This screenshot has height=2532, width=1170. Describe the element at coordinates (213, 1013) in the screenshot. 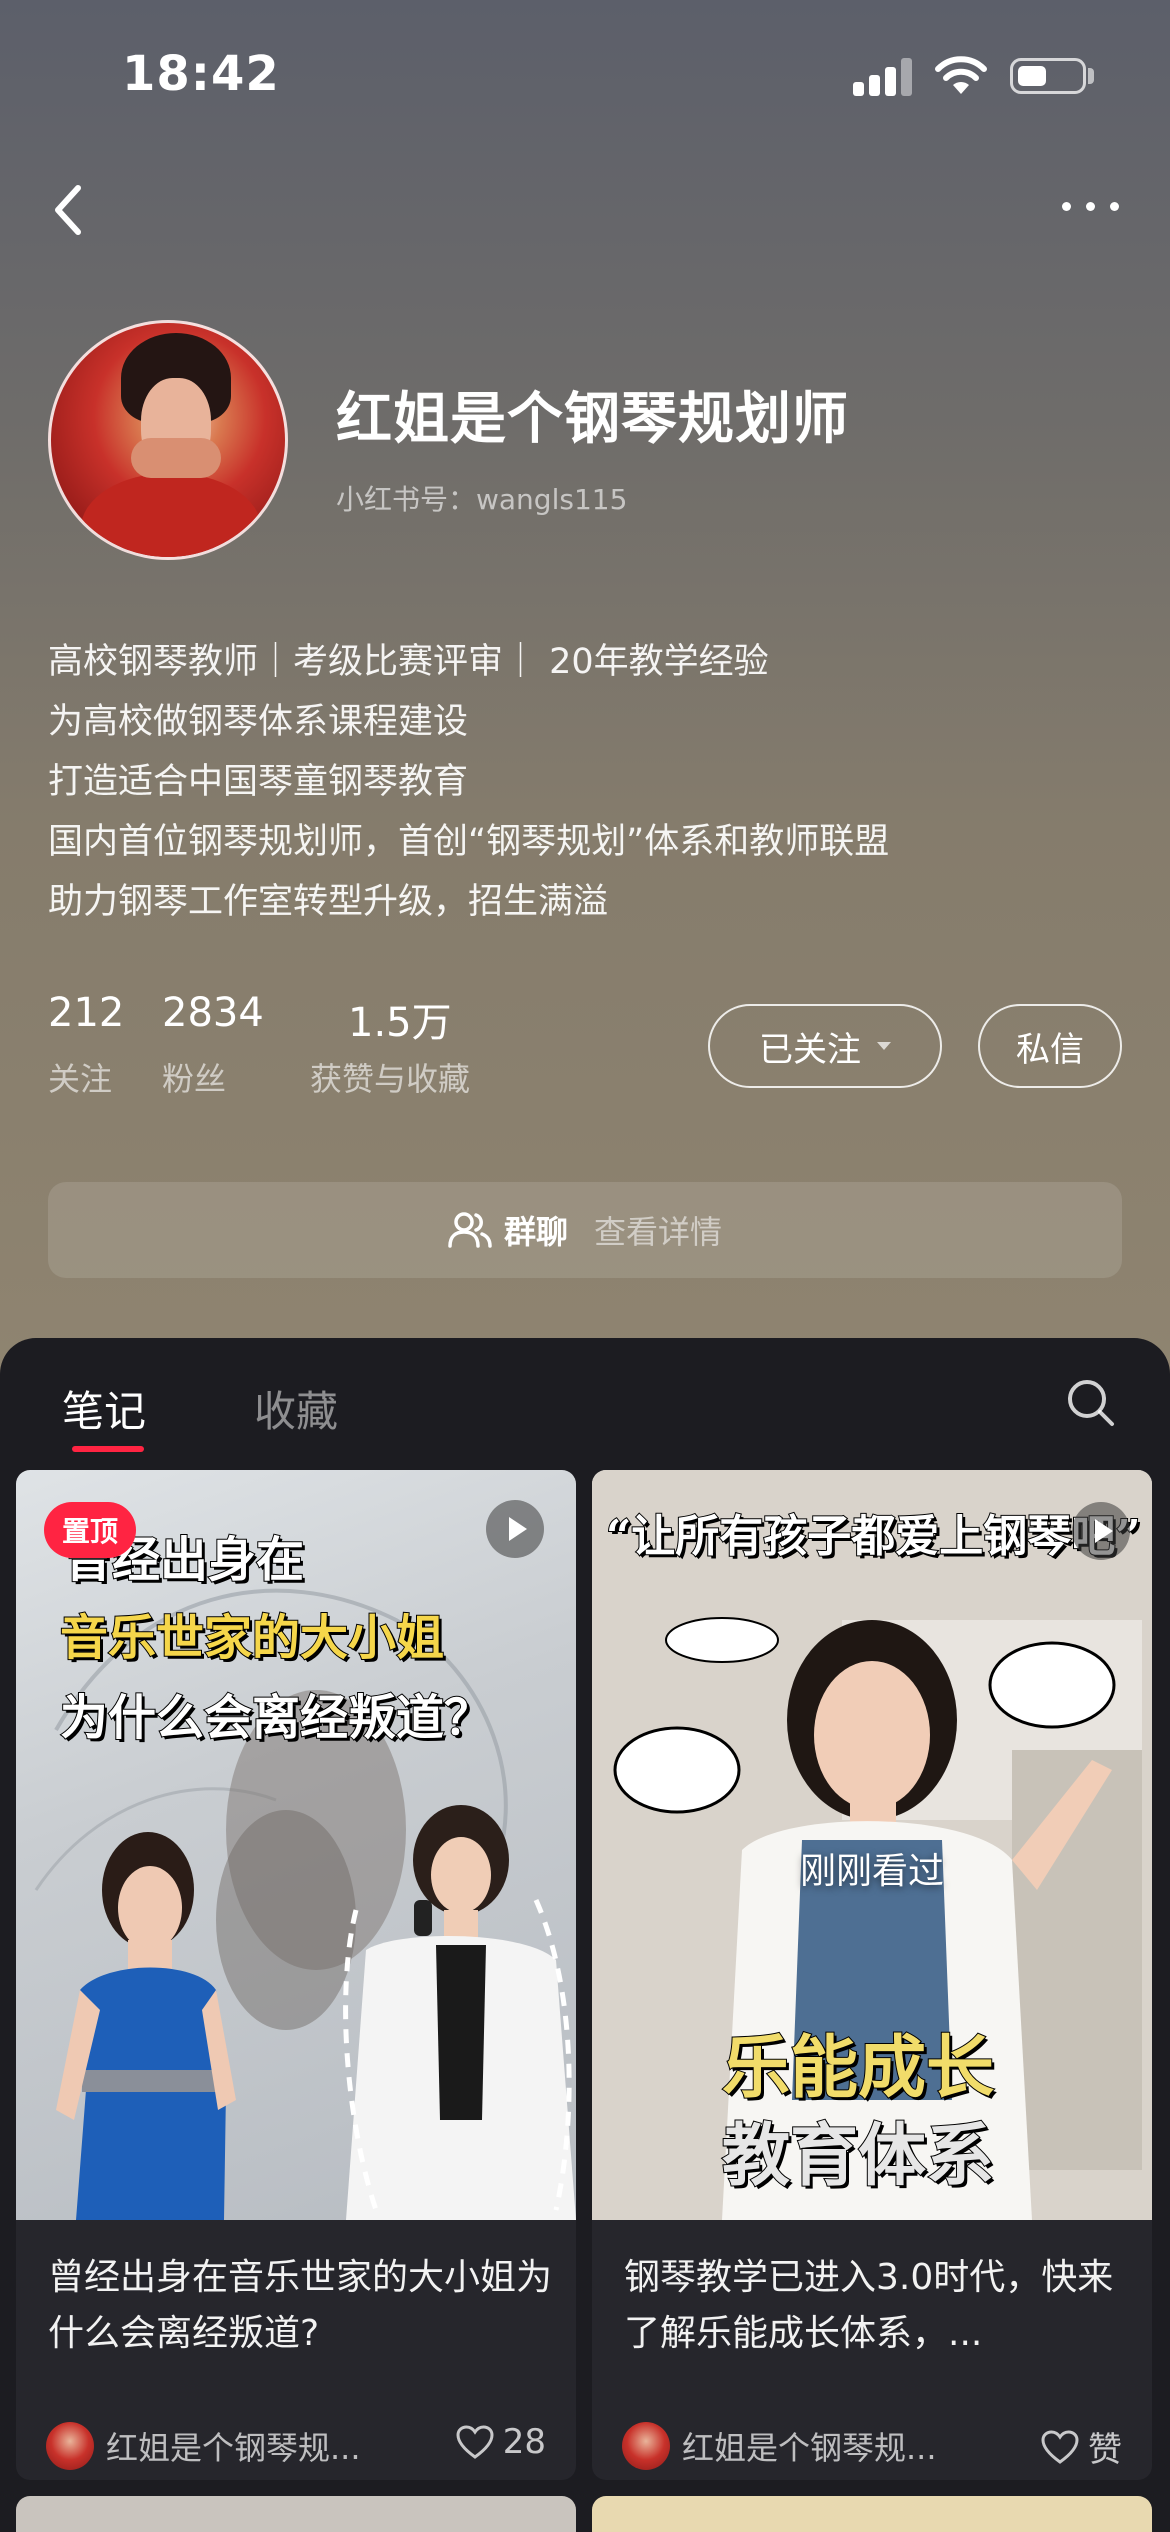

I see `stat-value: 2834` at that location.